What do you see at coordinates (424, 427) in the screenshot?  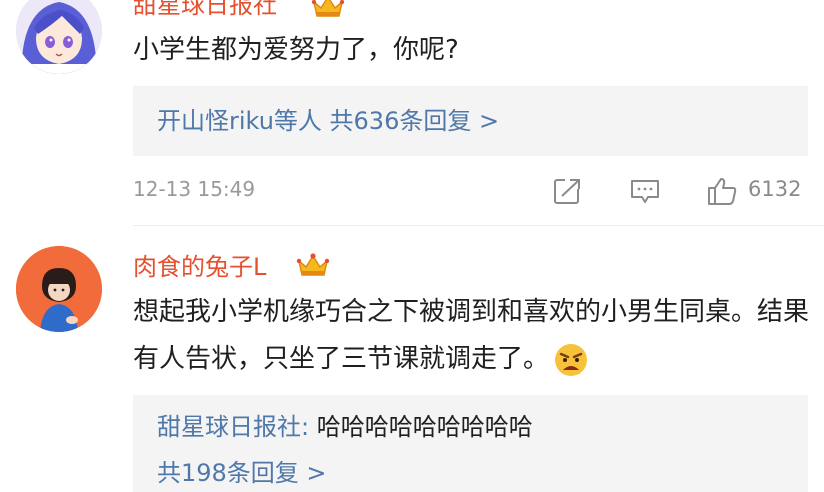 I see `reply-text: 哈哈哈哈哈哈哈哈哈` at bounding box center [424, 427].